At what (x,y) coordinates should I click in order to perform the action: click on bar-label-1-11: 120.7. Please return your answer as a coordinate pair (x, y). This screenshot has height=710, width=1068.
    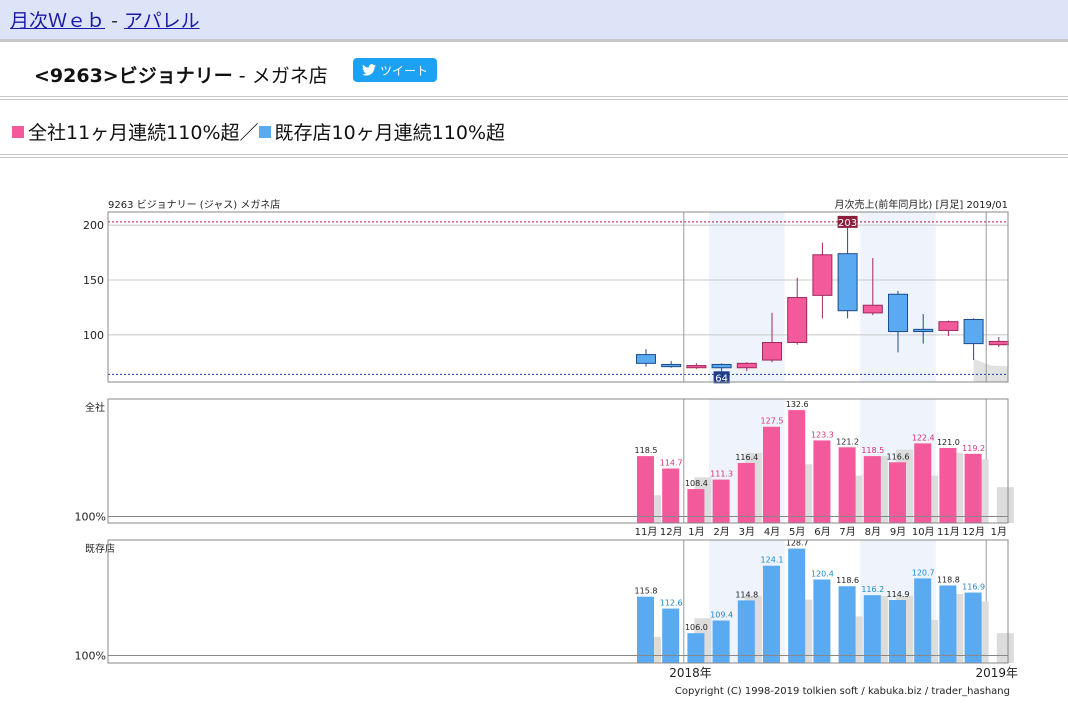
    Looking at the image, I should click on (923, 572).